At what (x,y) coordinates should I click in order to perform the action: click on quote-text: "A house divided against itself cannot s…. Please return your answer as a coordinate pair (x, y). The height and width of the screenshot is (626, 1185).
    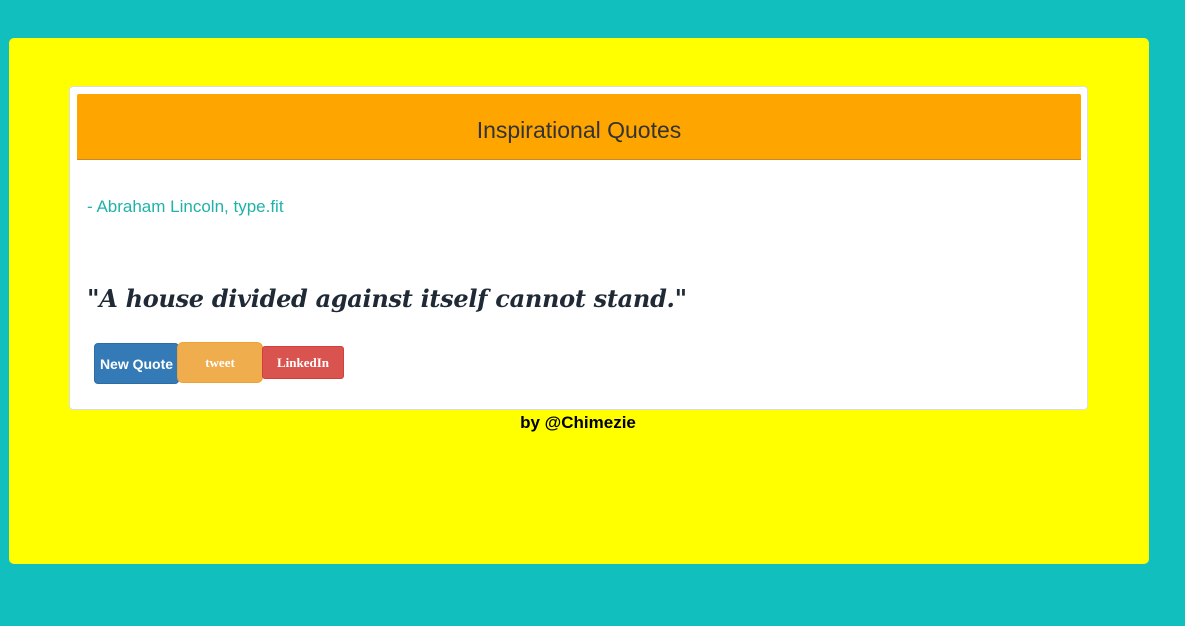
    Looking at the image, I should click on (387, 298).